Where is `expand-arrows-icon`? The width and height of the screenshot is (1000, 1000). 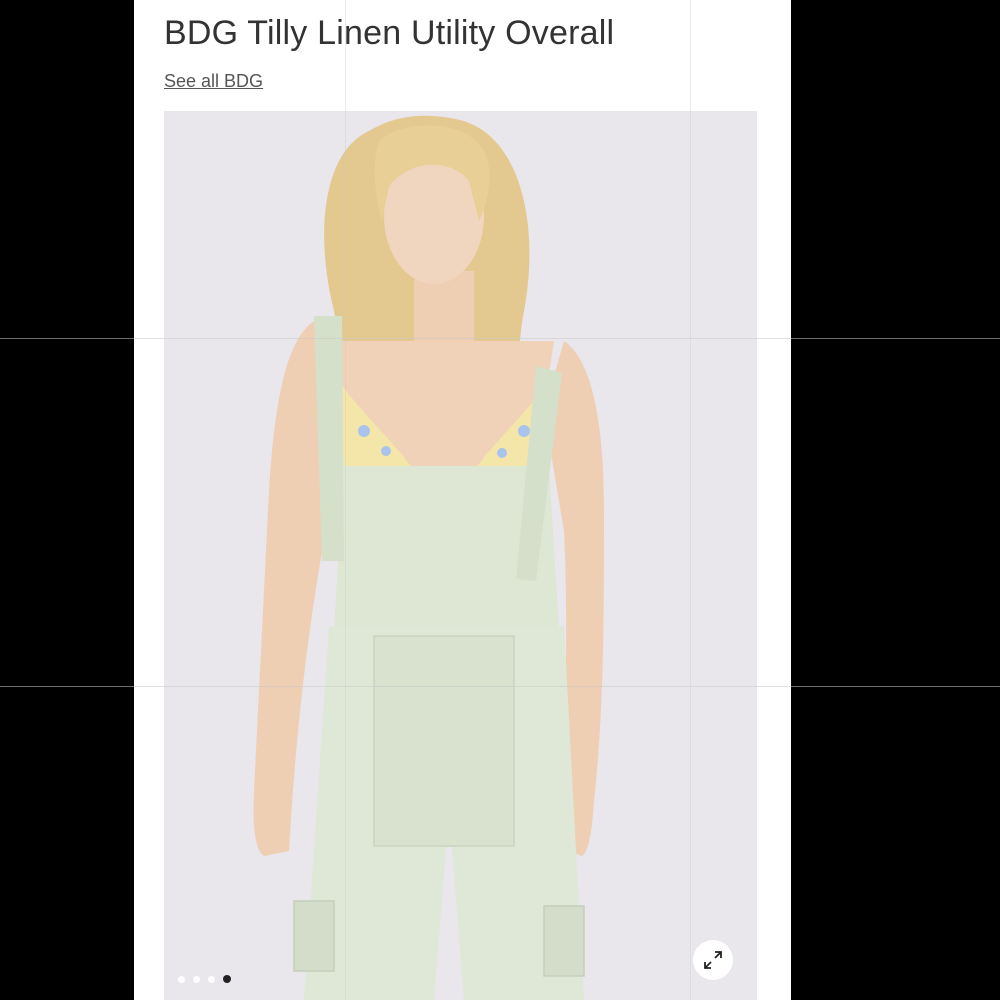 expand-arrows-icon is located at coordinates (713, 960).